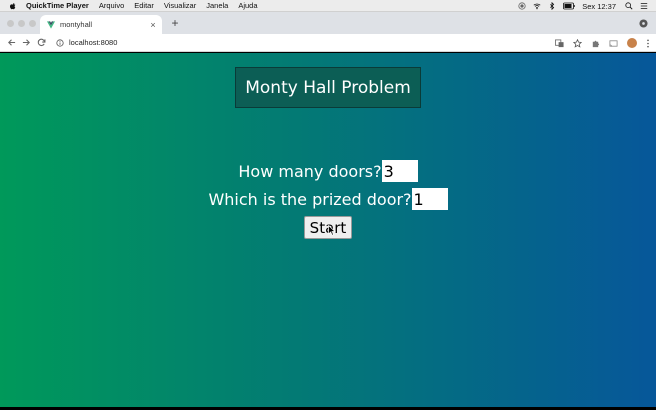 This screenshot has width=656, height=410. What do you see at coordinates (429, 199) in the screenshot?
I see `prized-door-input` at bounding box center [429, 199].